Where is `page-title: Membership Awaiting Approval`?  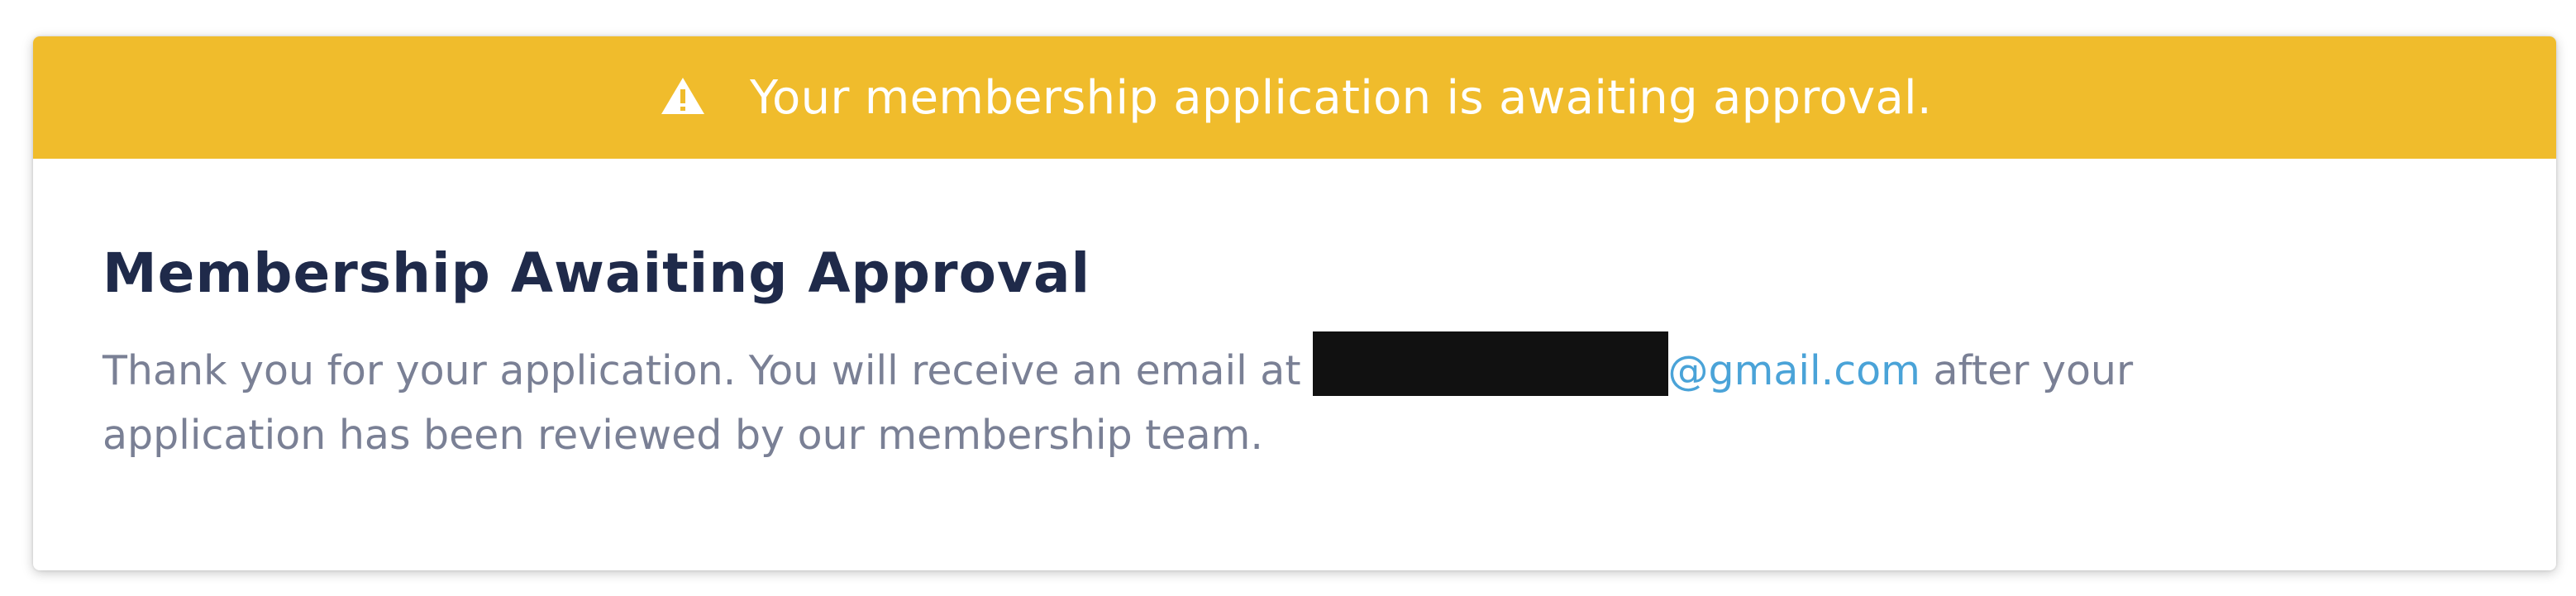
page-title: Membership Awaiting Approval is located at coordinates (597, 273).